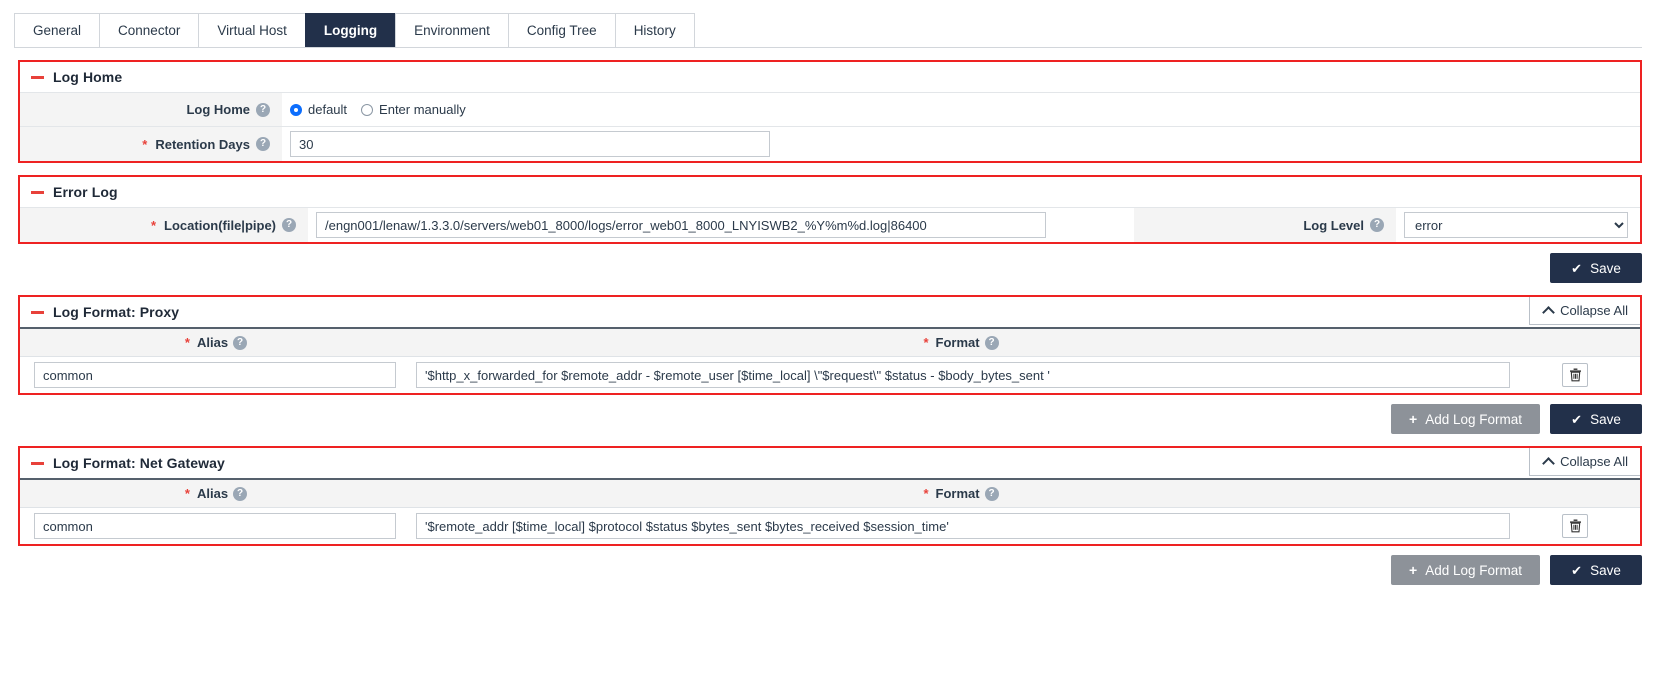  What do you see at coordinates (149, 29) in the screenshot?
I see `tab-connector: Connector` at bounding box center [149, 29].